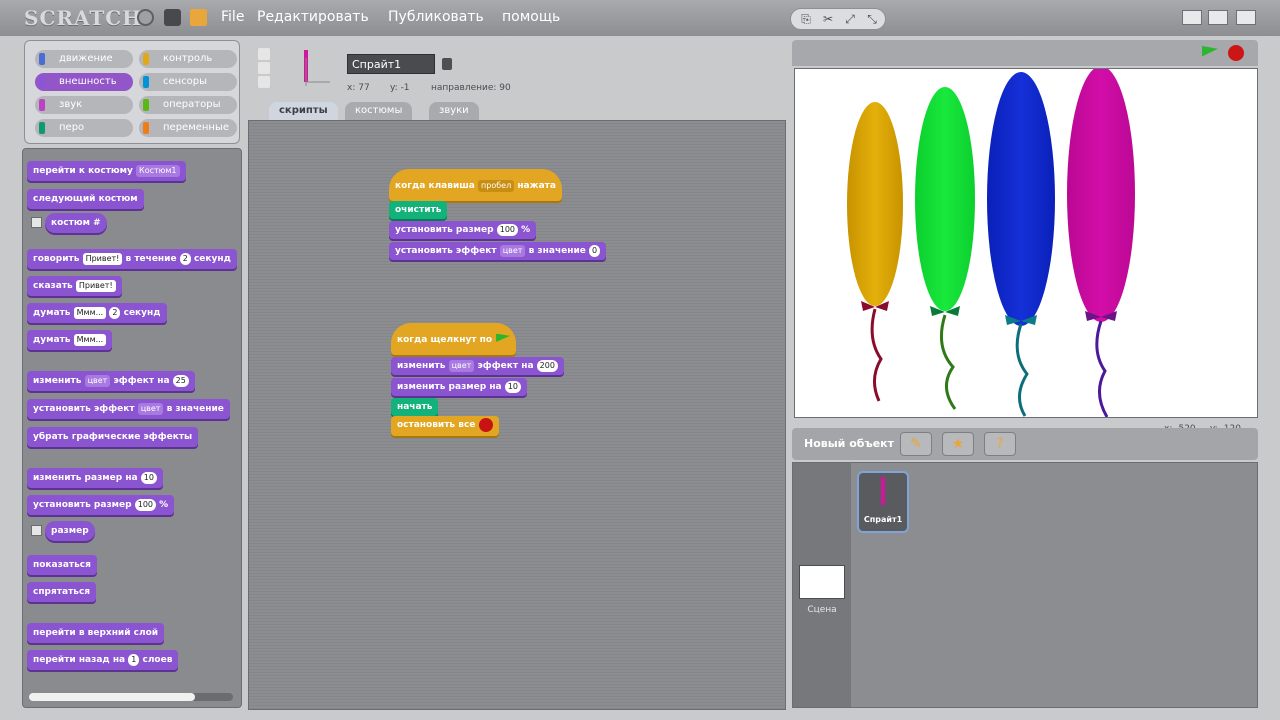  What do you see at coordinates (477, 366) in the screenshot?
I see `script-change-effect: изменить цвет эффект на 200` at bounding box center [477, 366].